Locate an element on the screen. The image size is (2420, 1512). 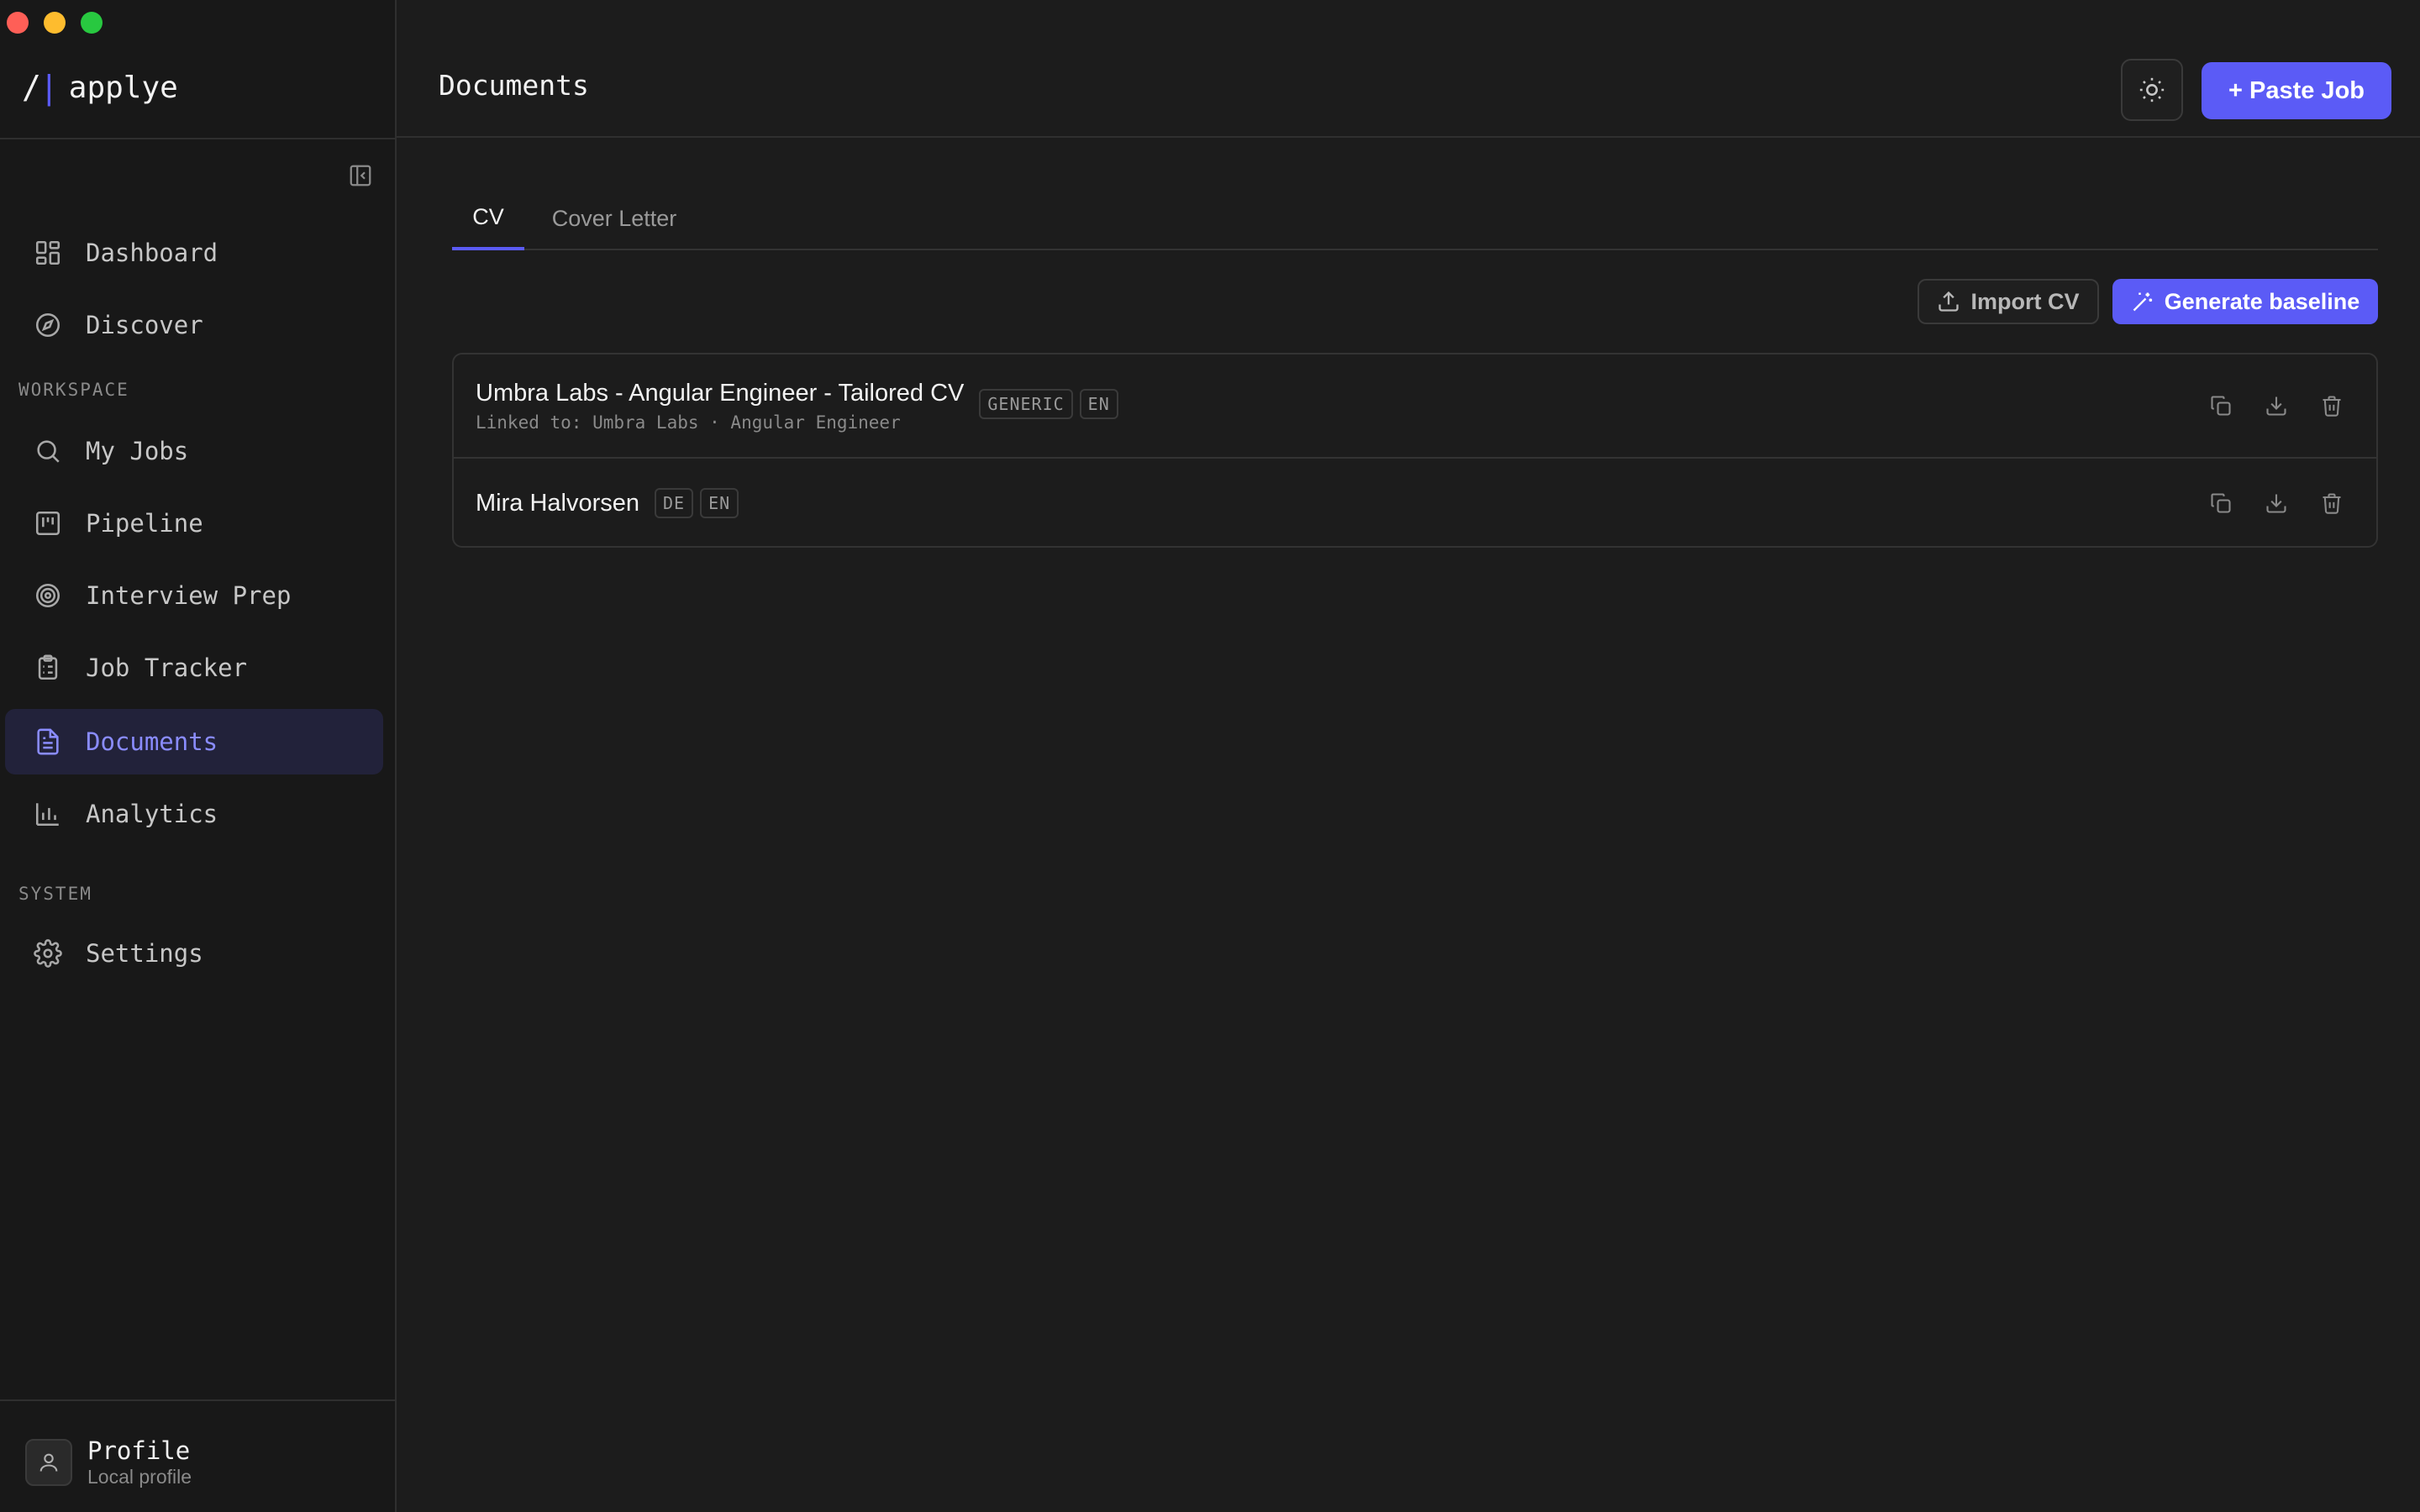
sidebar-item-label: Interview Prep is located at coordinates (189, 595).